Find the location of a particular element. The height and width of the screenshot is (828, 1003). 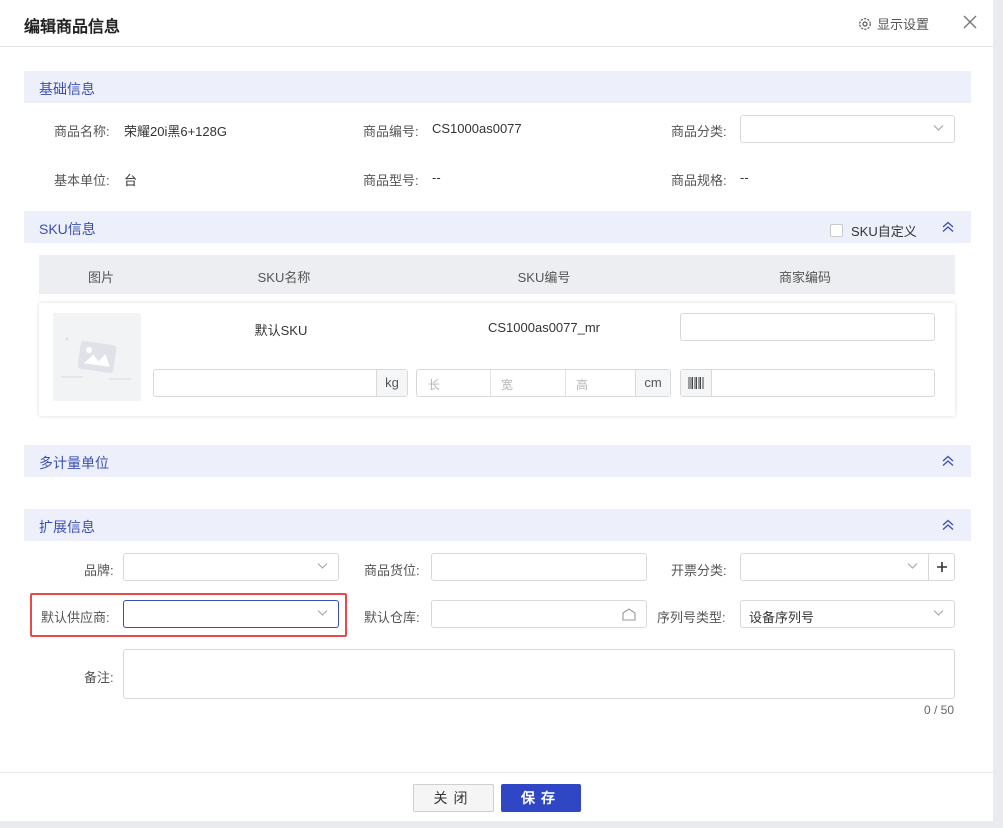

product-model-label: 商品型号: is located at coordinates (391, 180).